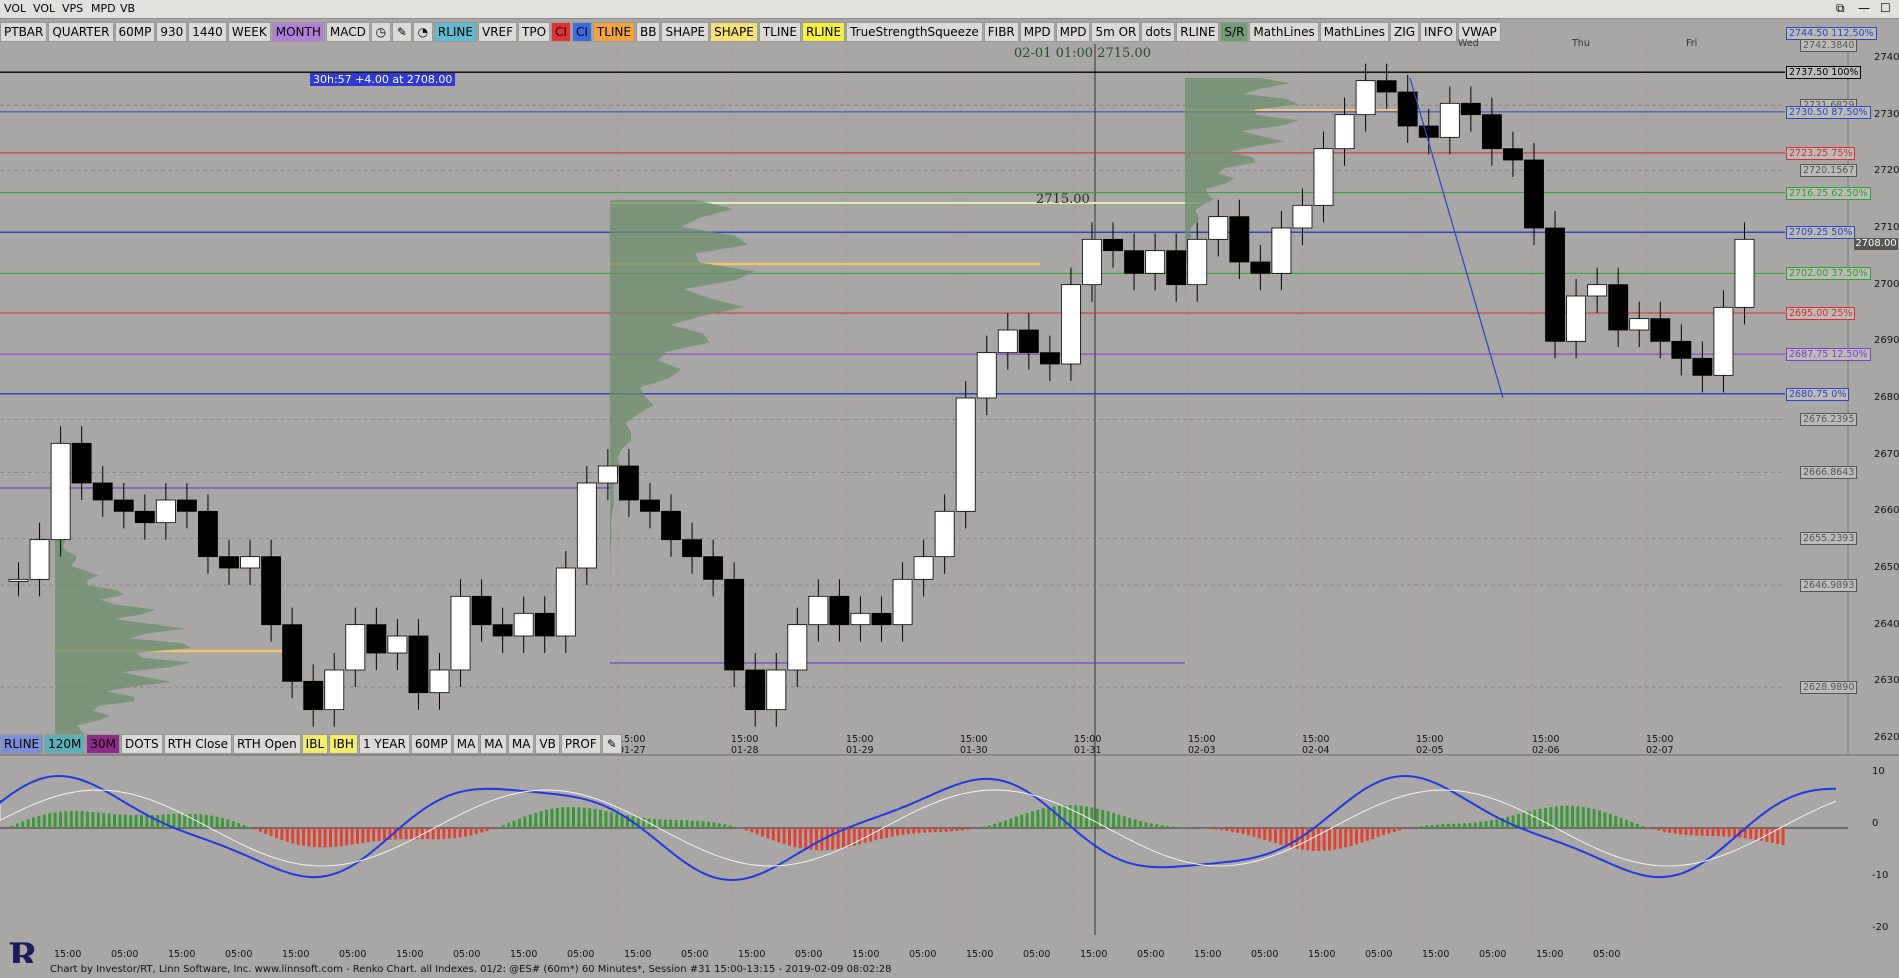 Image resolution: width=1899 pixels, height=978 pixels. What do you see at coordinates (1828, 170) in the screenshot?
I see `level-label: 2720.1567` at bounding box center [1828, 170].